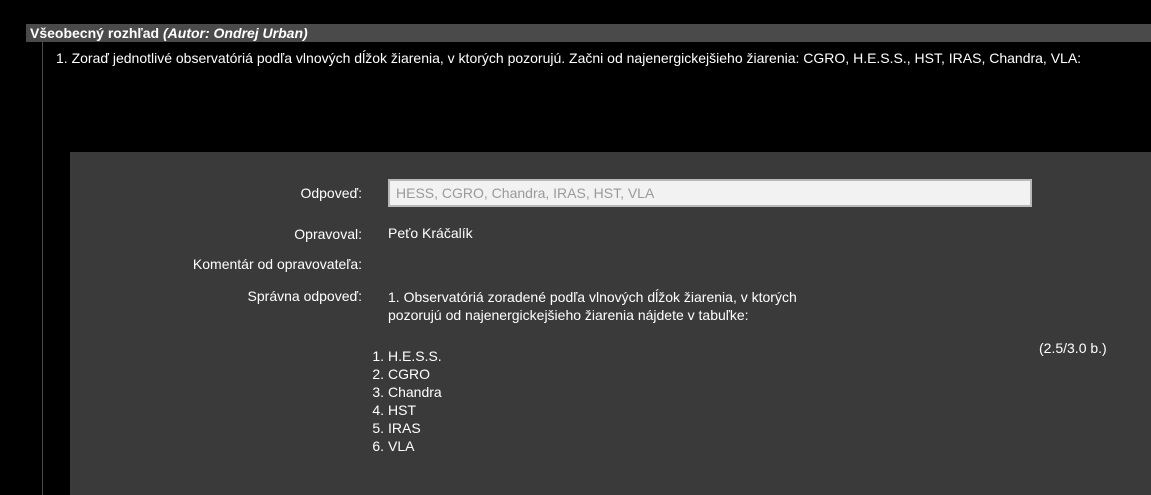 The width and height of the screenshot is (1151, 495). Describe the element at coordinates (393, 446) in the screenshot. I see `list-item: 6. VLA` at that location.